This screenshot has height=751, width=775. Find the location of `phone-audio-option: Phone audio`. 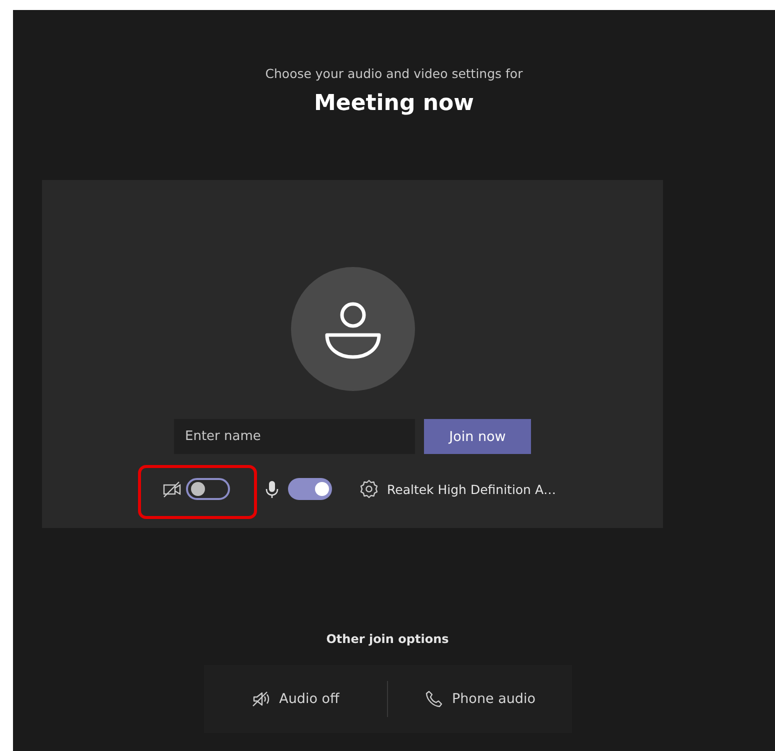

phone-audio-option: Phone audio is located at coordinates (480, 699).